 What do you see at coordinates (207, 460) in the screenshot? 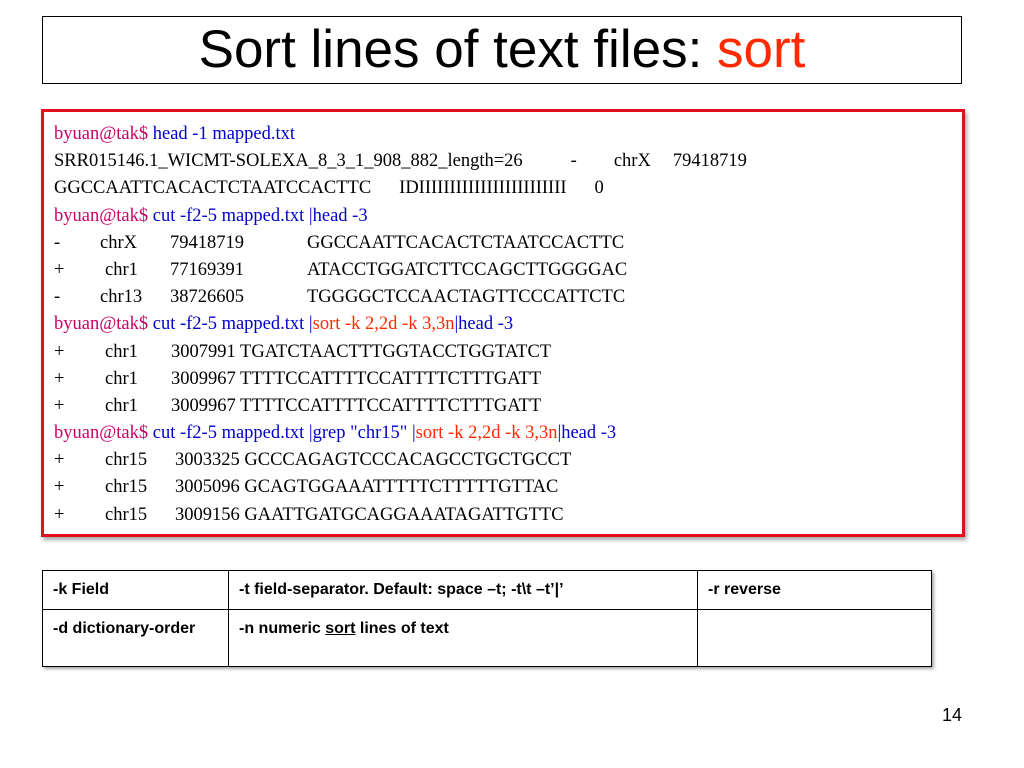
I see `position: 3003325` at bounding box center [207, 460].